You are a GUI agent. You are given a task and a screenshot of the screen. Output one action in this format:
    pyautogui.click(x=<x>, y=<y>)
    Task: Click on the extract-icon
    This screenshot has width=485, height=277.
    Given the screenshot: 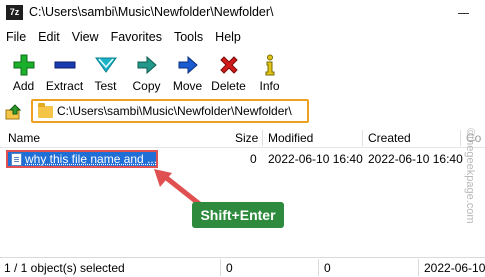 What is the action you would take?
    pyautogui.click(x=65, y=65)
    